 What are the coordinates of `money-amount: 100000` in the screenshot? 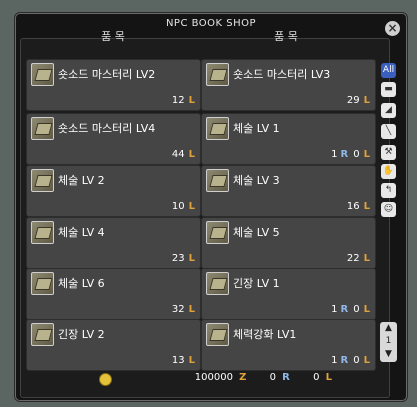 It's located at (213, 377).